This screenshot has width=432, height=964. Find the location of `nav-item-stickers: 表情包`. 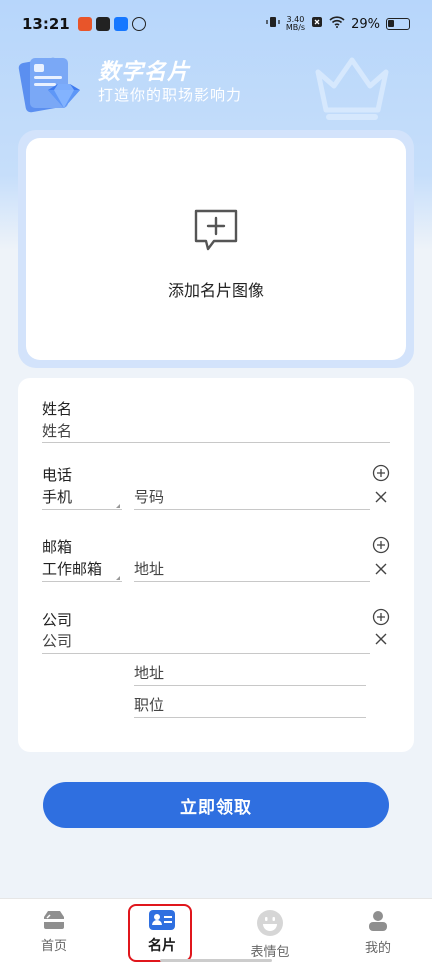

nav-item-stickers: 表情包 is located at coordinates (270, 931).